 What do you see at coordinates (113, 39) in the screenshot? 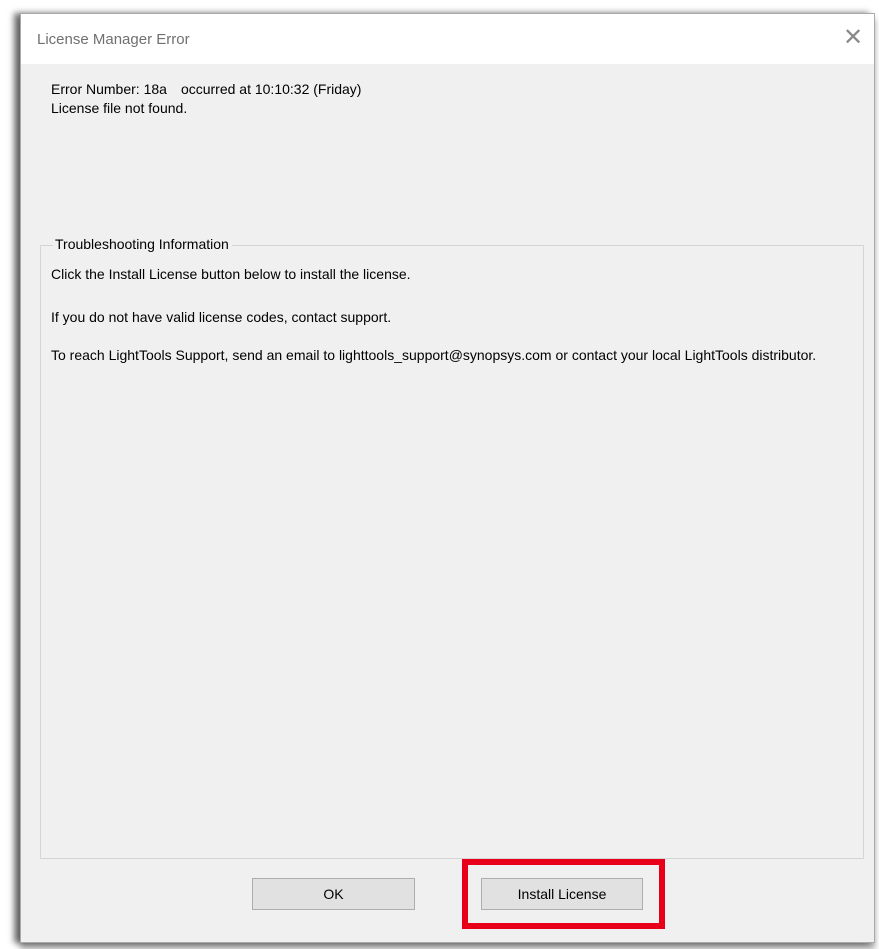
I see `dialog-title: License Manager Error` at bounding box center [113, 39].